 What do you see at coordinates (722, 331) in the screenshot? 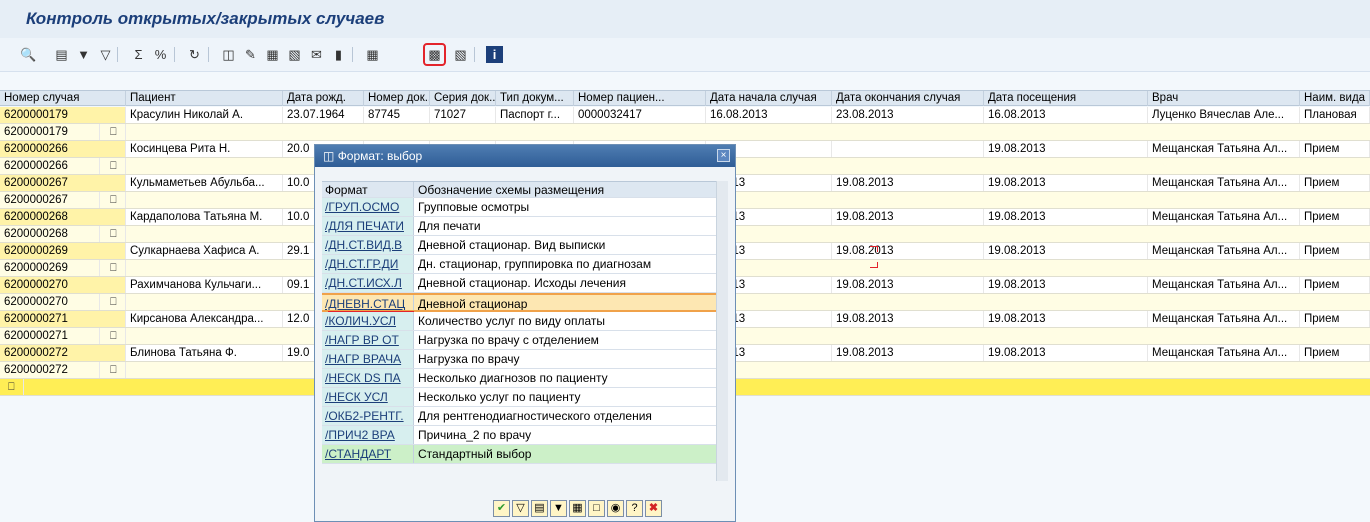
I see `dialog-scrollbar` at bounding box center [722, 331].